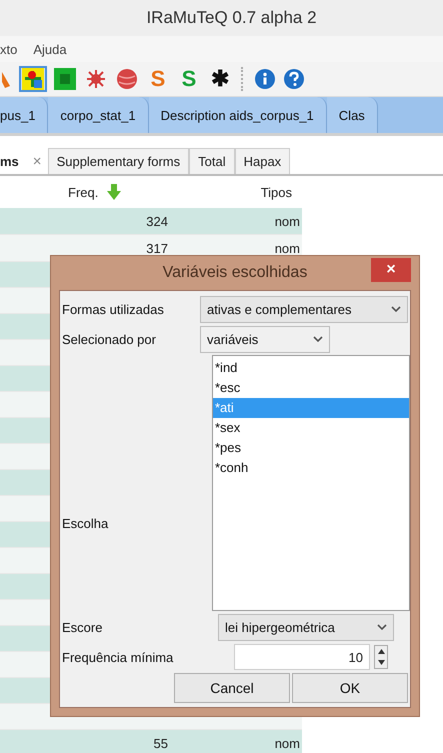 This screenshot has height=753, width=443. What do you see at coordinates (391, 270) in the screenshot?
I see `close-button: ×` at bounding box center [391, 270].